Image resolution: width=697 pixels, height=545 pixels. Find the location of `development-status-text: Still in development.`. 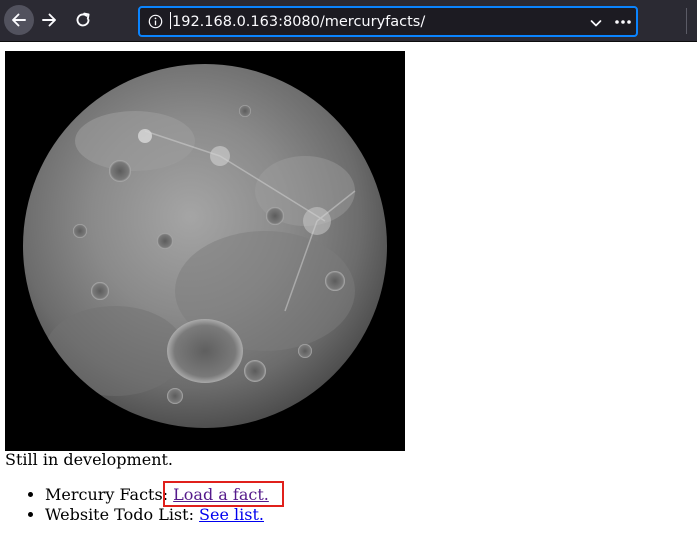

development-status-text: Still in development. is located at coordinates (89, 459).